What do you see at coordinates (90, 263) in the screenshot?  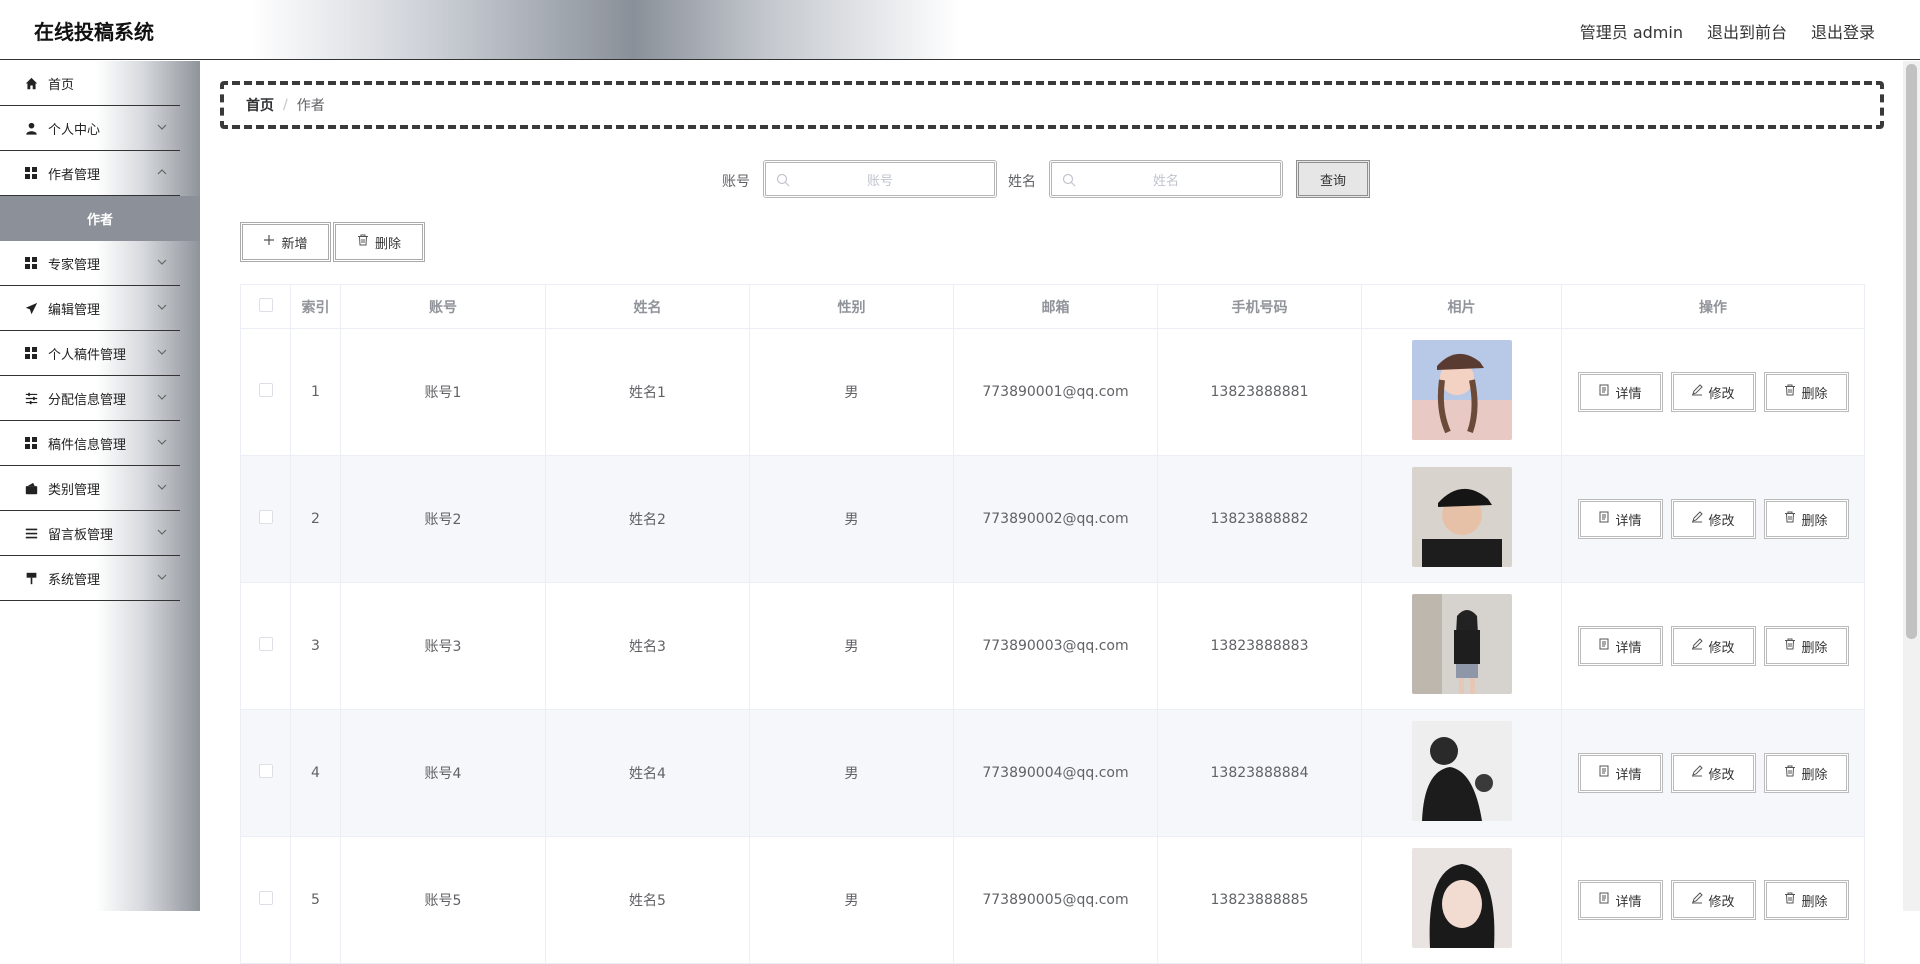 I see `sidebar-item-expert-management: 专家管理` at bounding box center [90, 263].